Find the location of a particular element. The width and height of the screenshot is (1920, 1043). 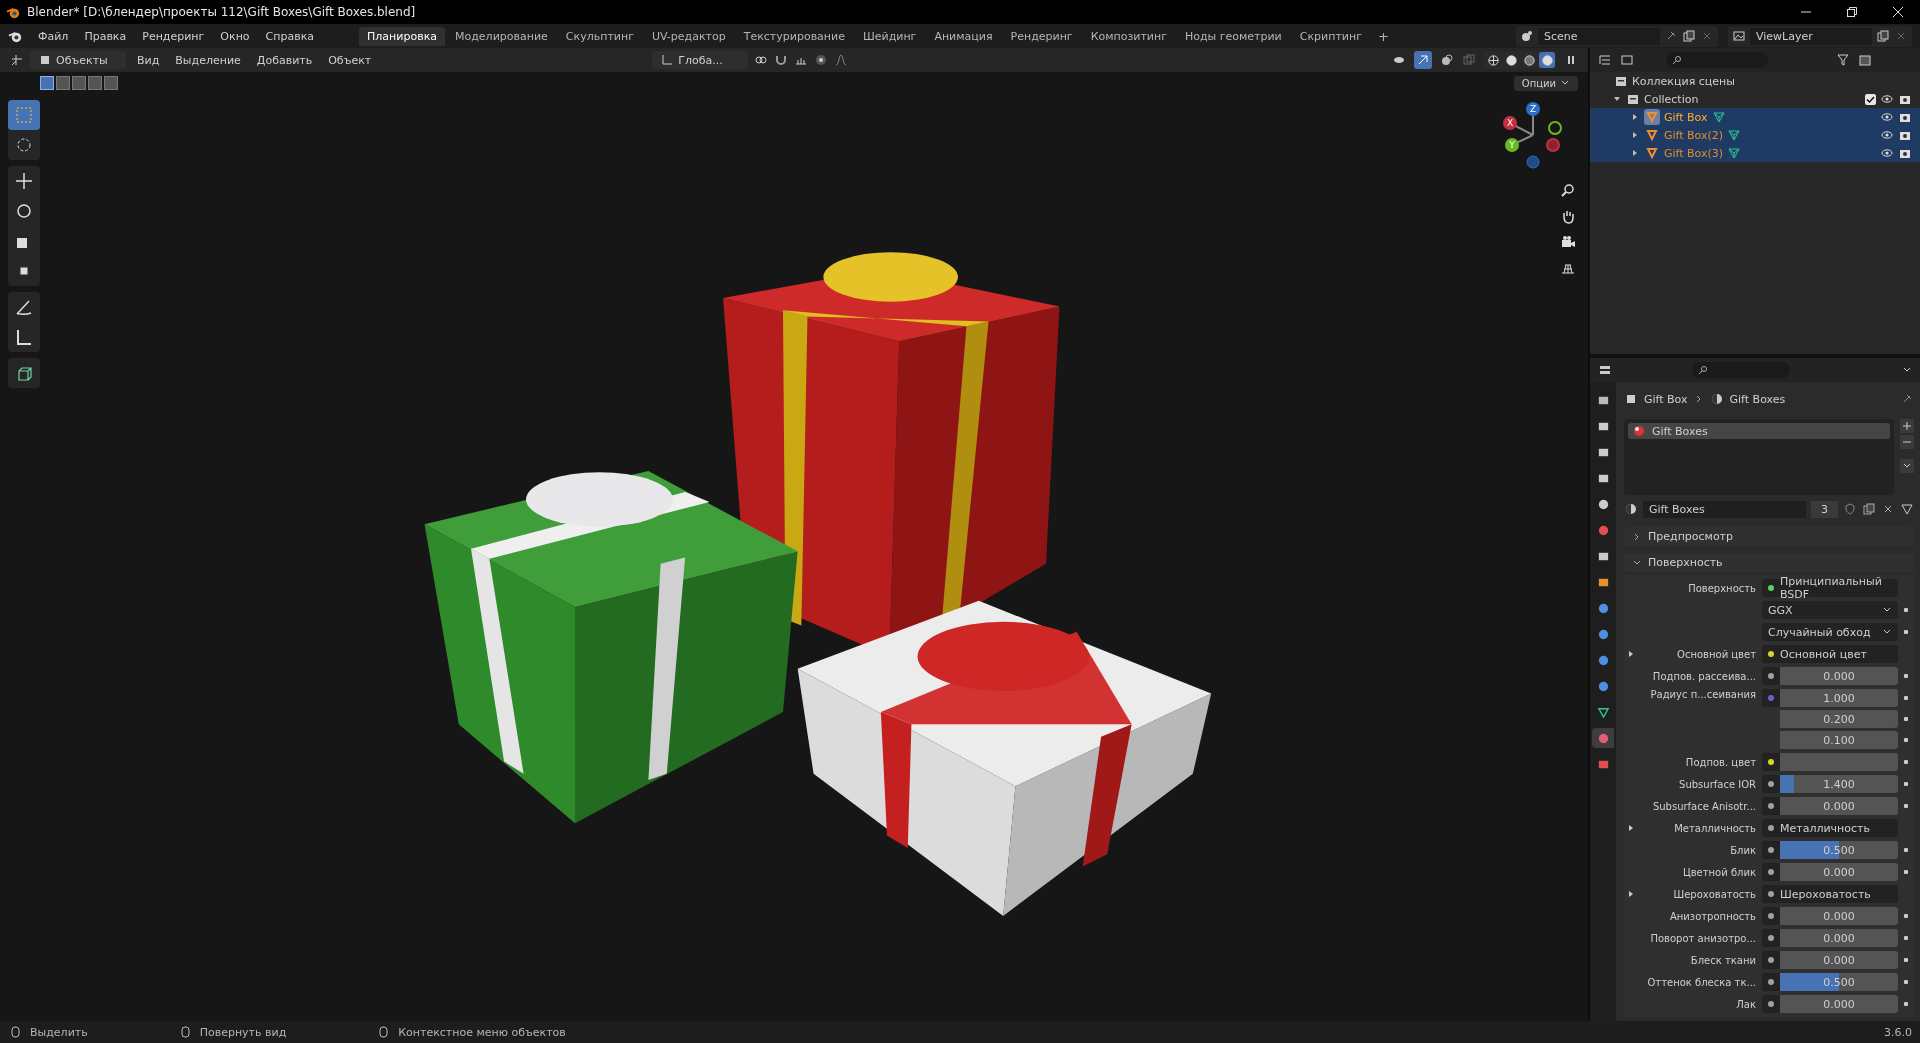

falloff-curve-icon is located at coordinates (841, 60).